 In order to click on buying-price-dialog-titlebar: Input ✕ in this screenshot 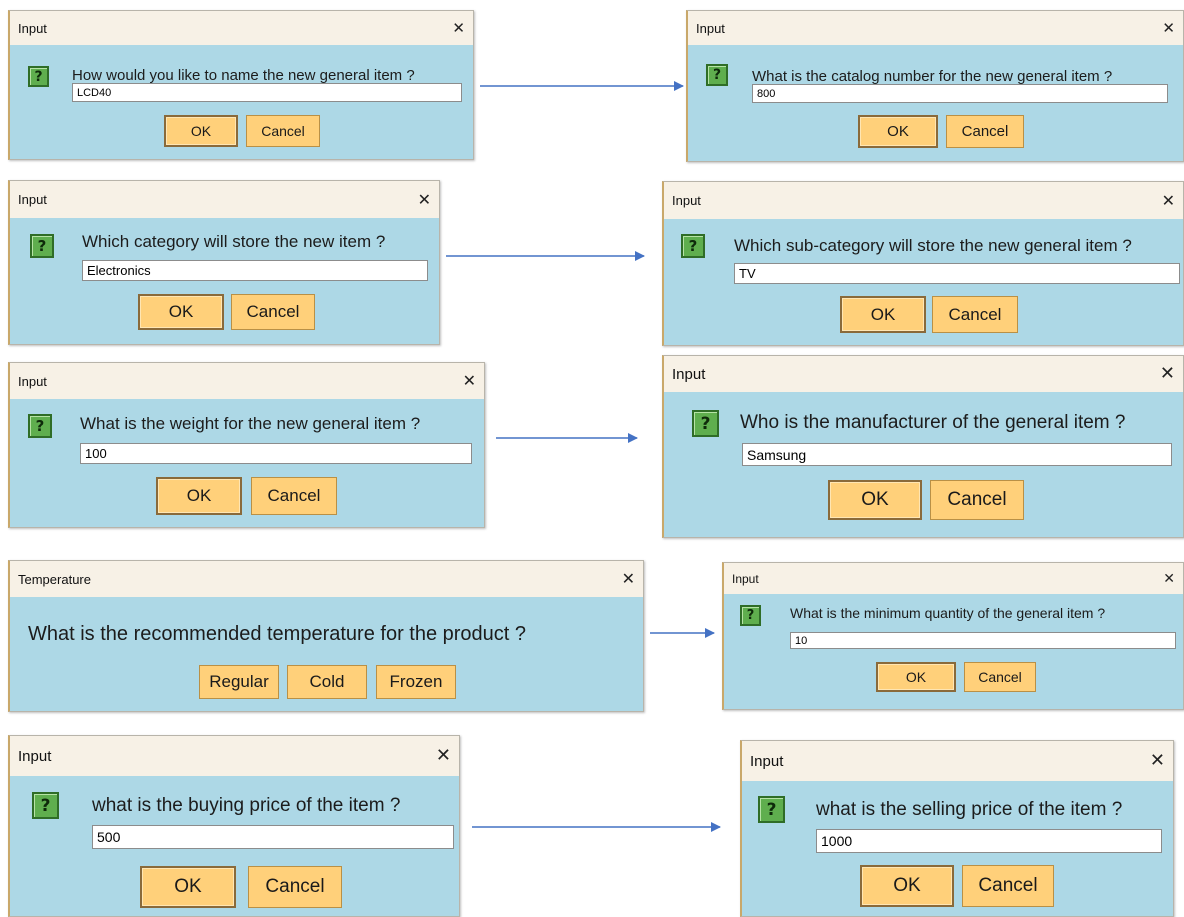, I will do `click(234, 756)`.